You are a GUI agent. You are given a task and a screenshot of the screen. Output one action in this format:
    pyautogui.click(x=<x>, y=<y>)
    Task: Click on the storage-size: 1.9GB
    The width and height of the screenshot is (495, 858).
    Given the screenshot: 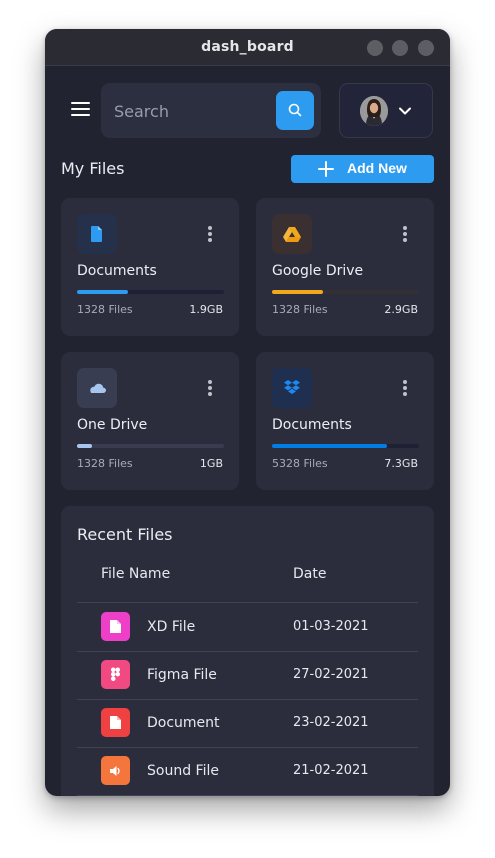 What is the action you would take?
    pyautogui.click(x=206, y=309)
    